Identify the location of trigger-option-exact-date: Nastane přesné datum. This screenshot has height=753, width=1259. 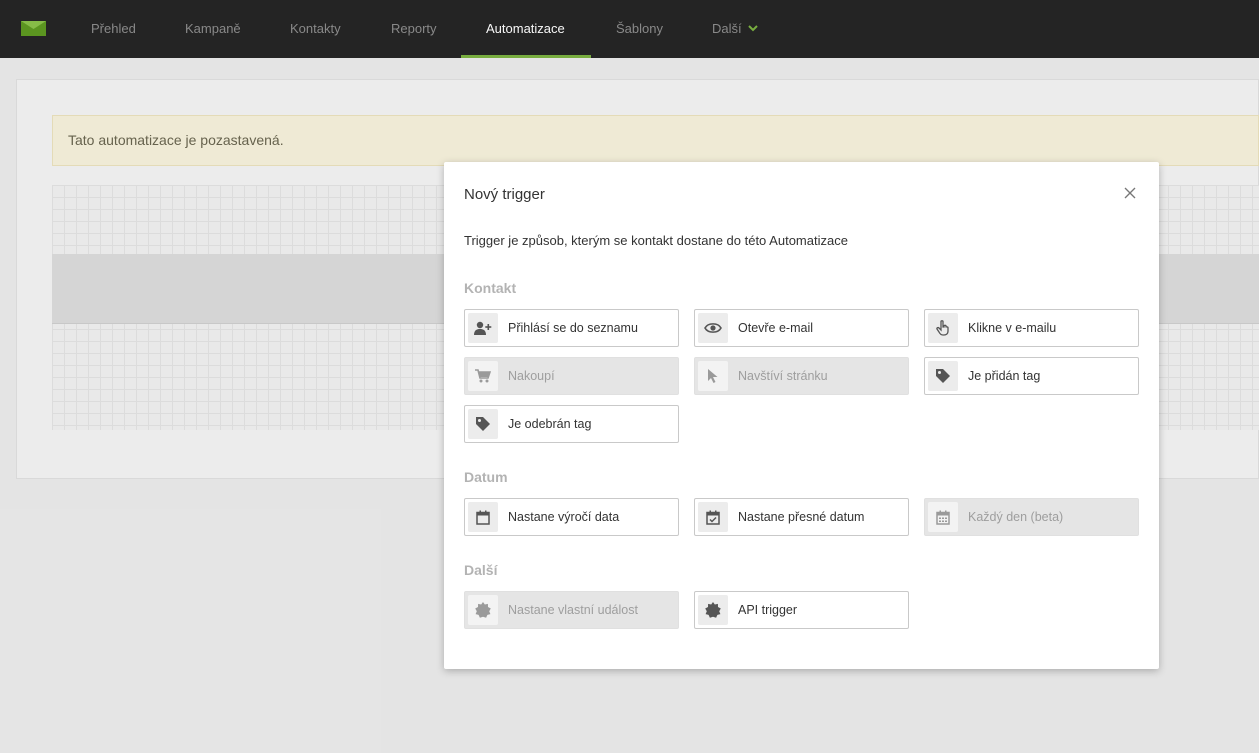
(801, 517).